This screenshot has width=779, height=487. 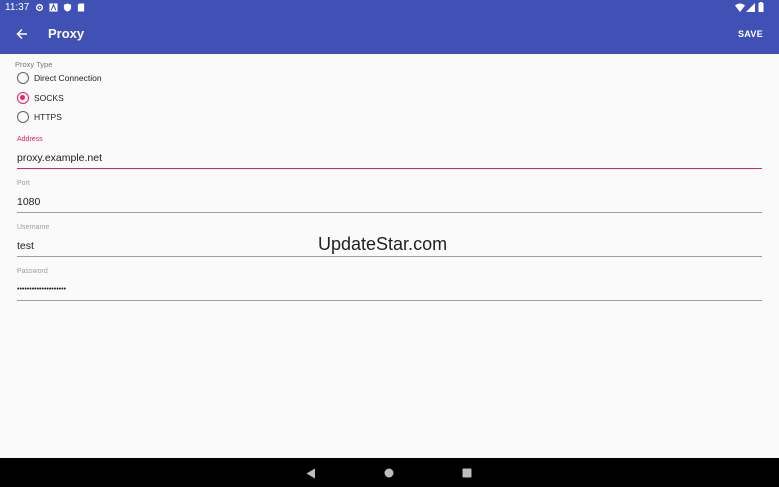 What do you see at coordinates (311, 473) in the screenshot?
I see `back-triangle-icon` at bounding box center [311, 473].